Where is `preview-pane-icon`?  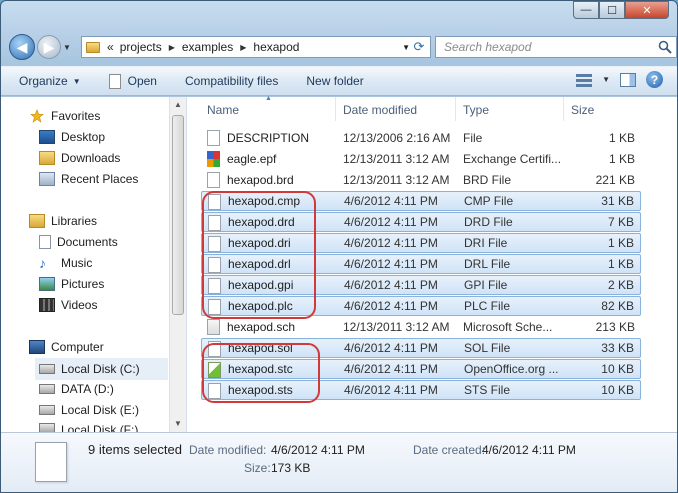 preview-pane-icon is located at coordinates (628, 79).